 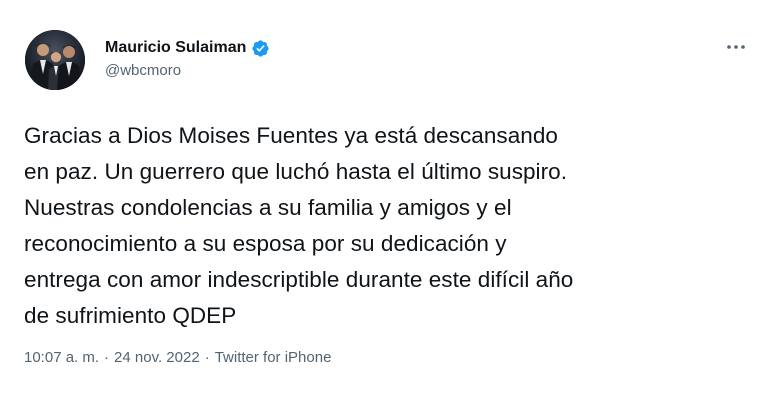 I want to click on author-handle: @wbcmoro, so click(x=143, y=70).